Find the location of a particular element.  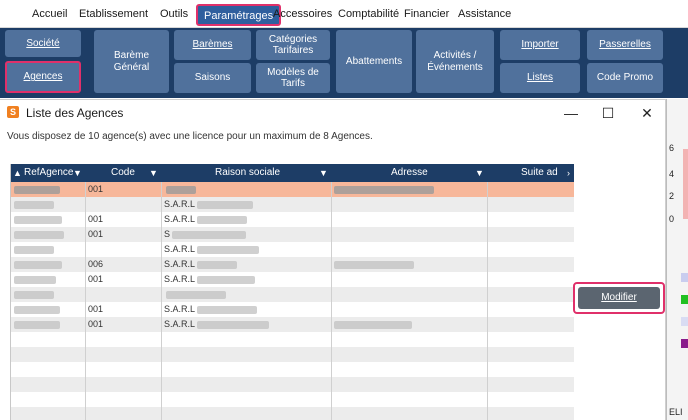

listes-label: Listes is located at coordinates (540, 78).